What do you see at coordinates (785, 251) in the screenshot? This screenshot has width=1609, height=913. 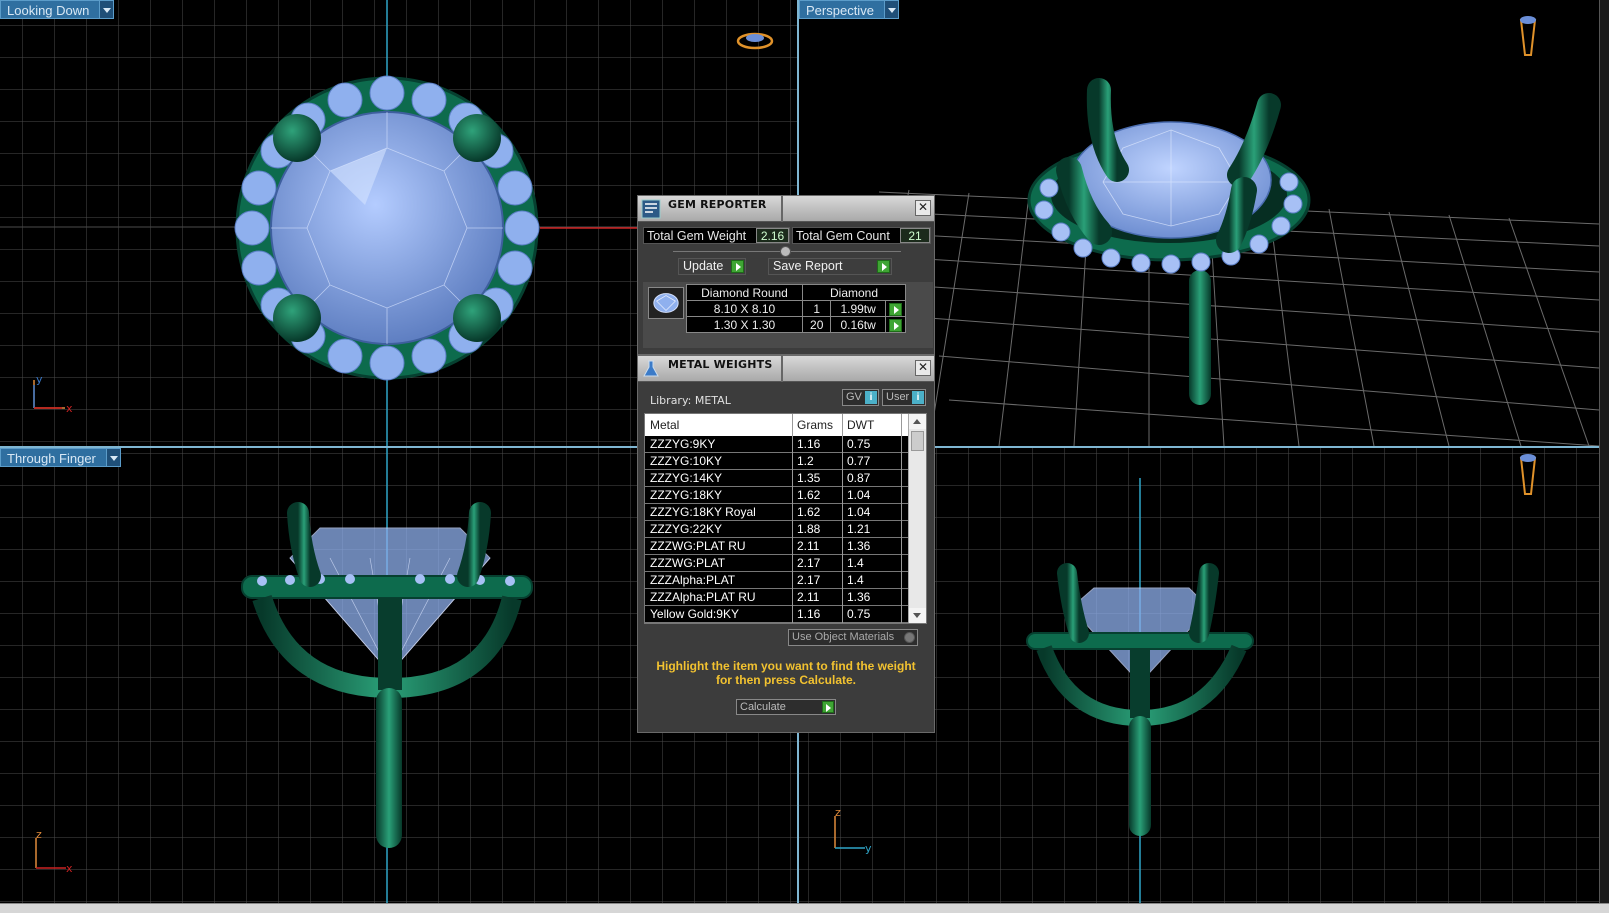 I see `panel-resize-handle` at bounding box center [785, 251].